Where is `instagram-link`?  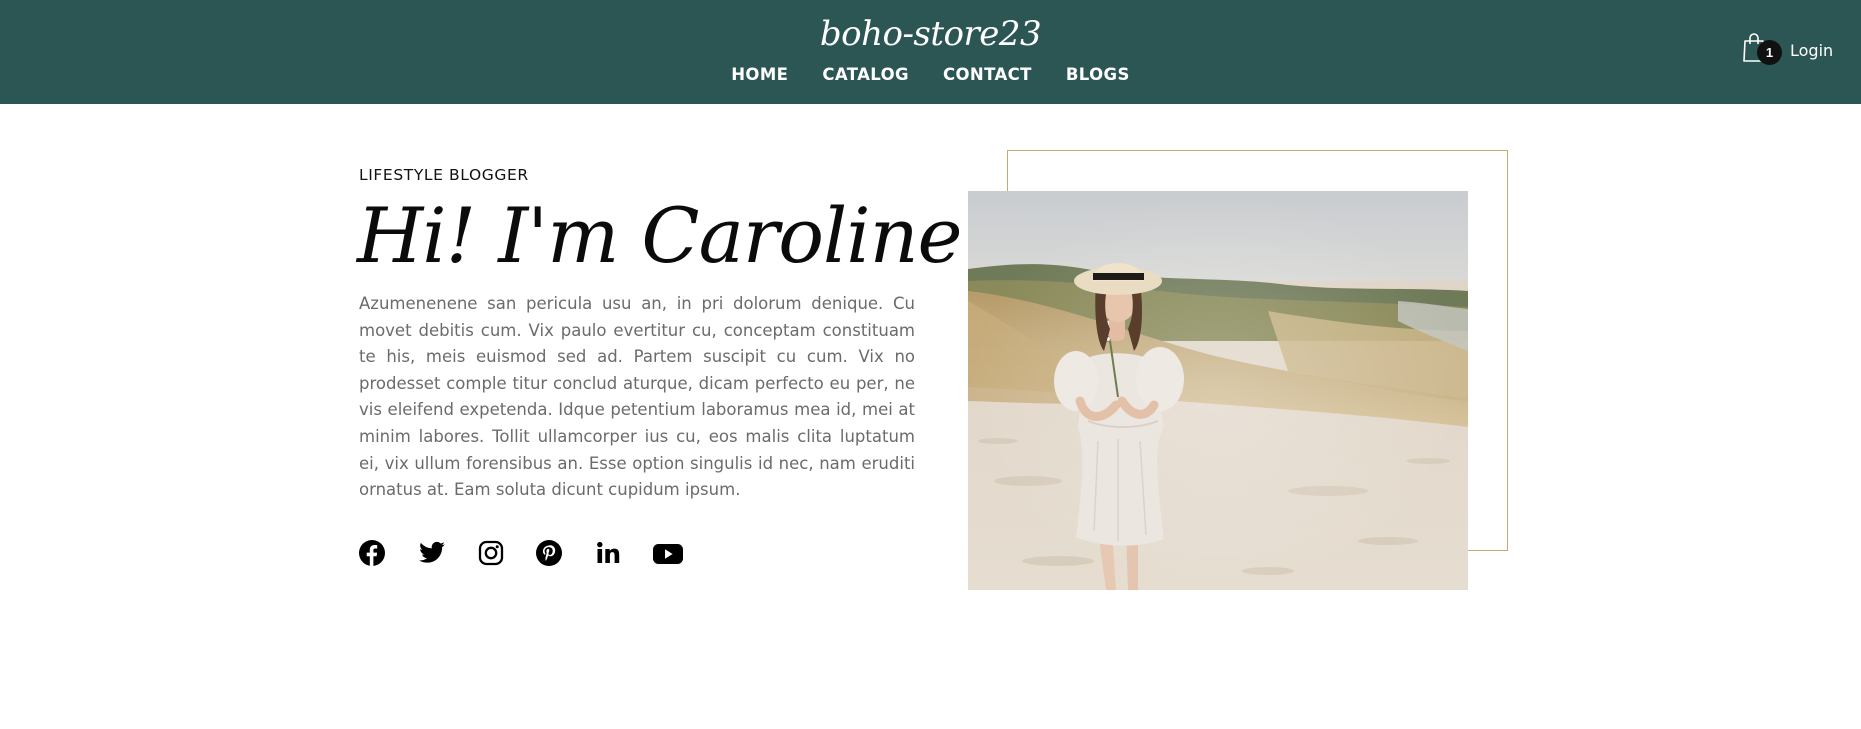
instagram-link is located at coordinates (492, 554).